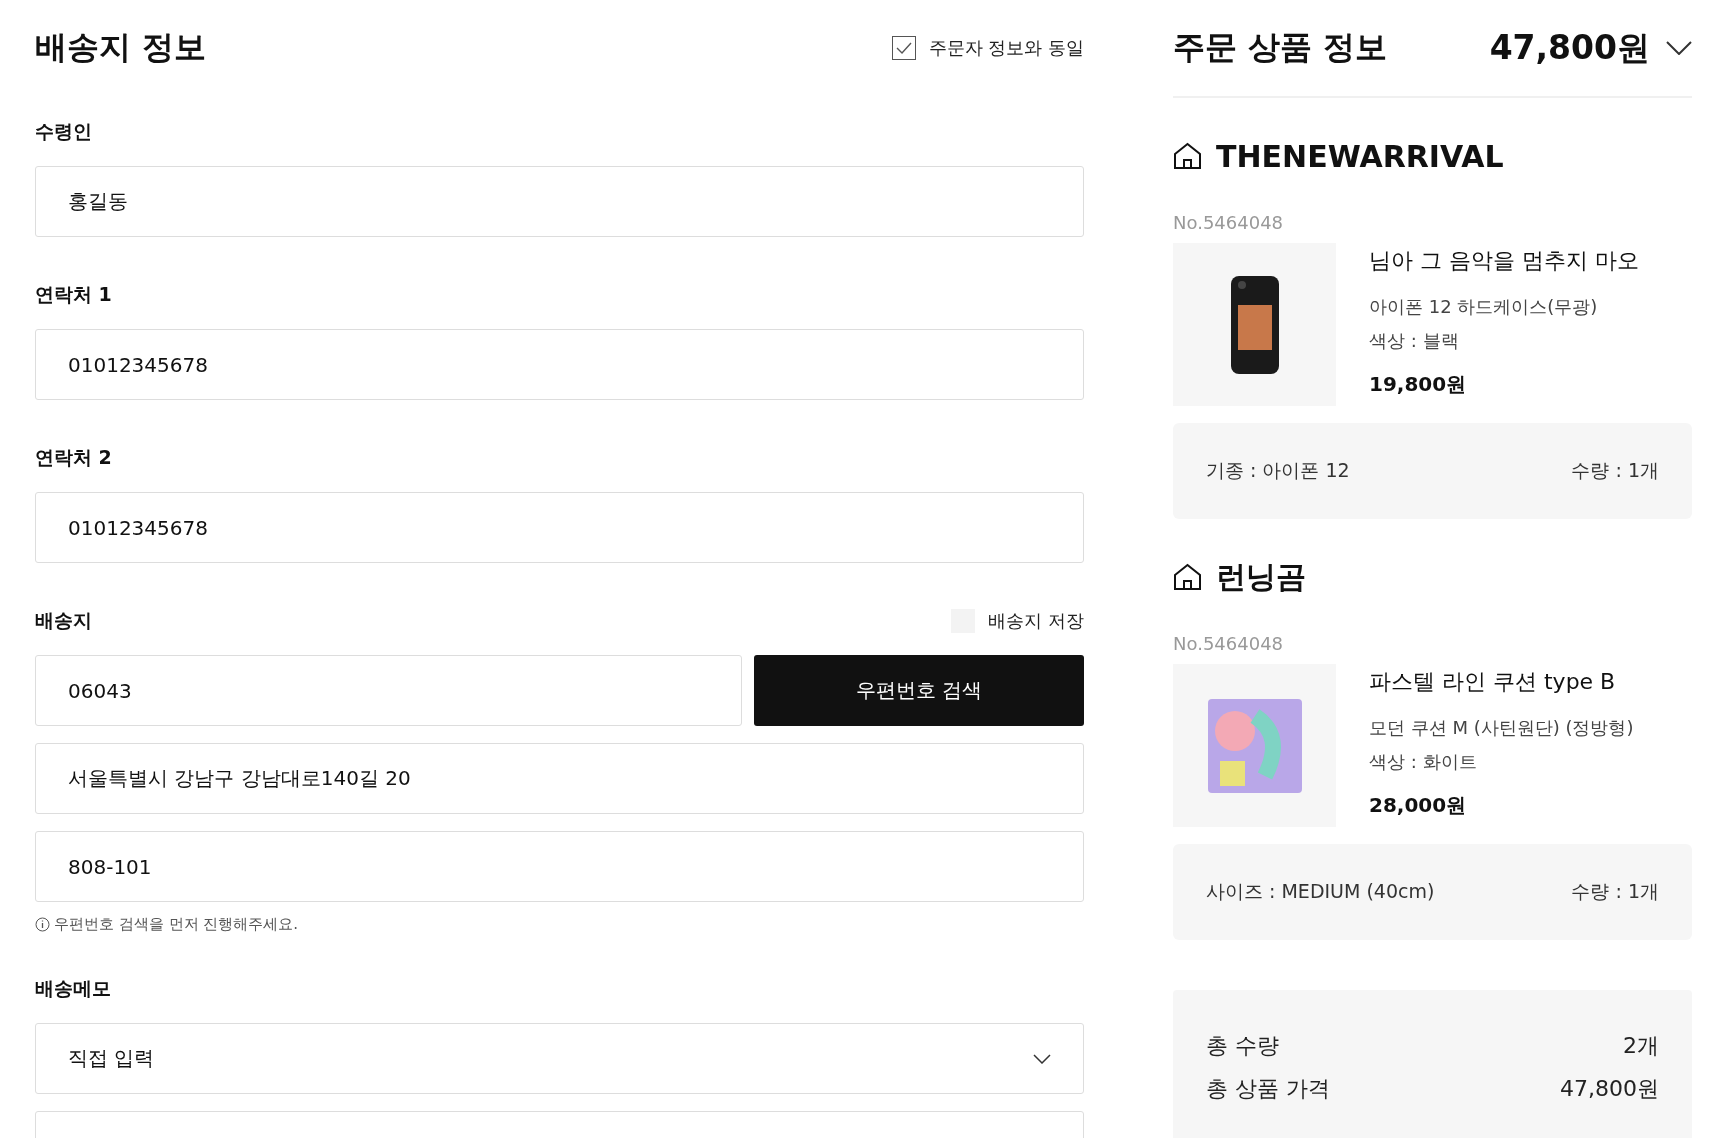  Describe the element at coordinates (1569, 47) in the screenshot. I see `total-price: 47,800원` at that location.